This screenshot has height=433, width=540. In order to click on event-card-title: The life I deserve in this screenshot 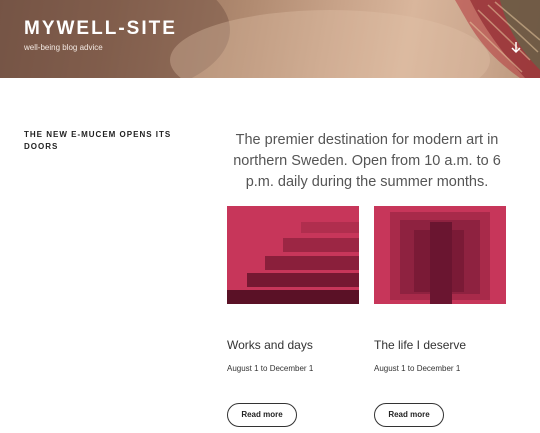, I will do `click(420, 345)`.